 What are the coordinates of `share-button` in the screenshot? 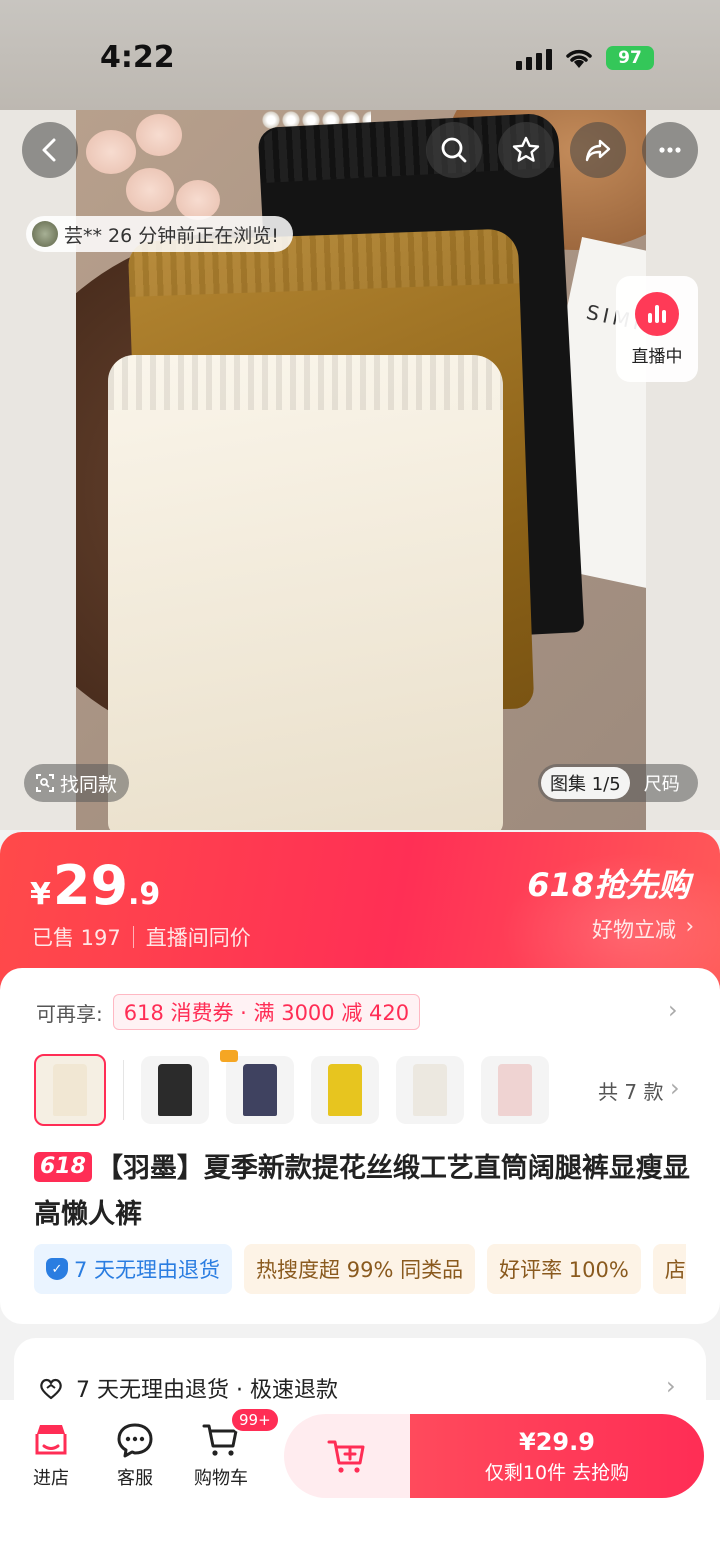 It's located at (598, 150).